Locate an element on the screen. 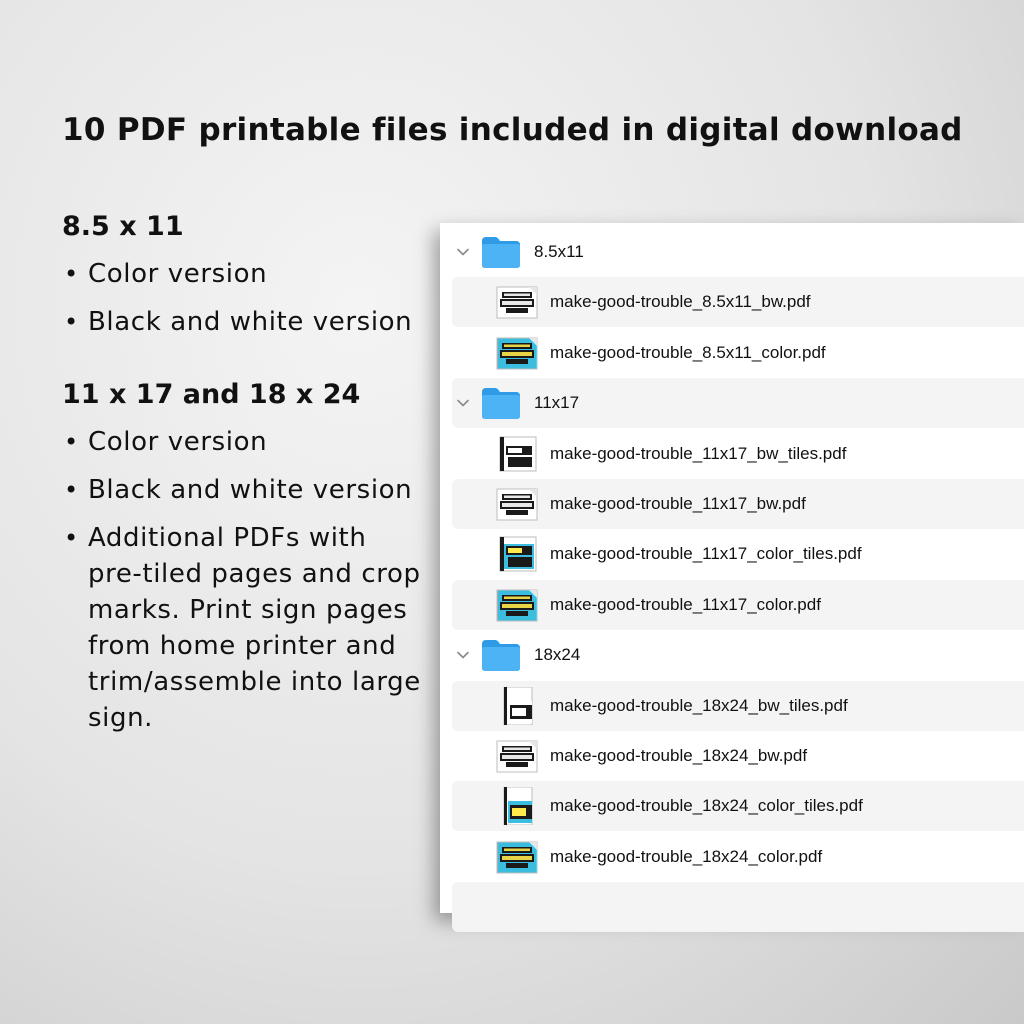  file-name: make-good-trouble_11x17_color.pdf is located at coordinates (685, 604).